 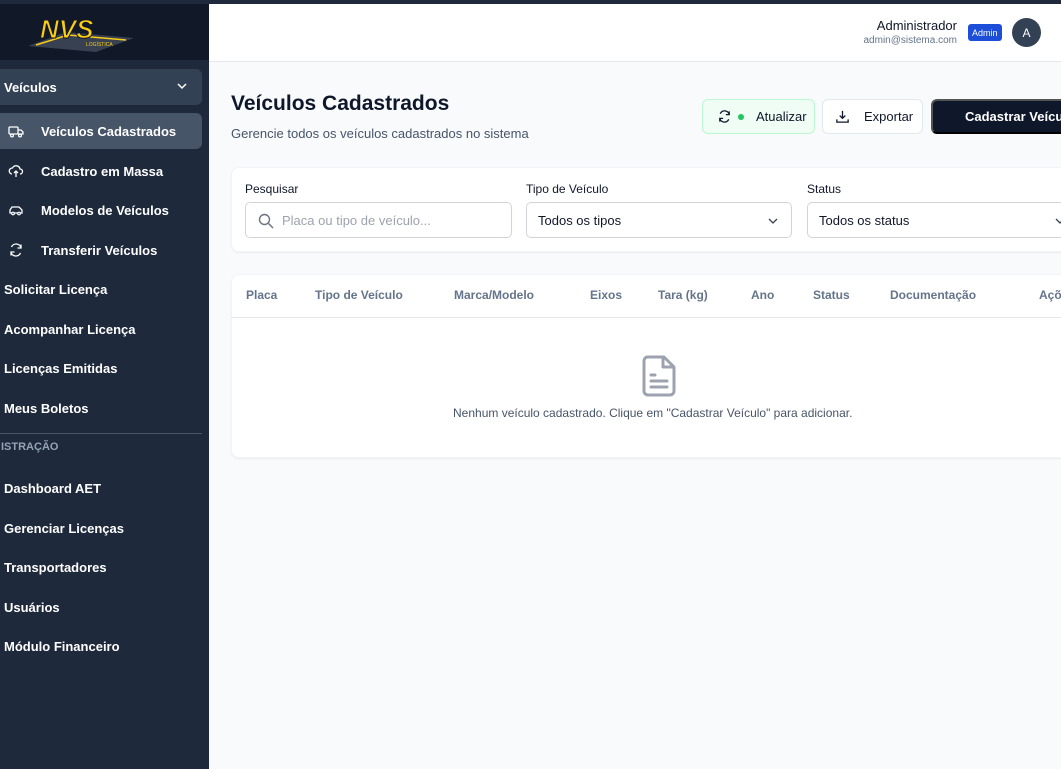 I want to click on sidebar-item-modelos-de-veiculos: Modelos de Veículos, so click(x=101, y=210).